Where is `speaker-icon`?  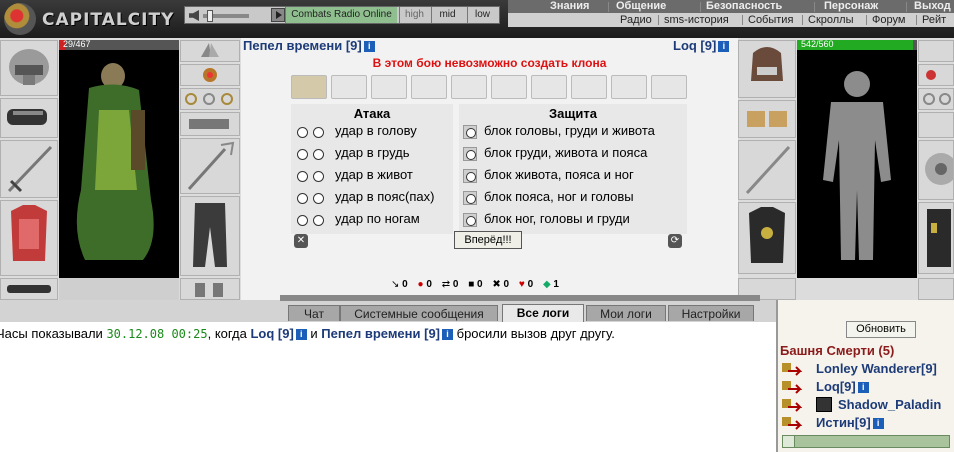 speaker-icon is located at coordinates (194, 15).